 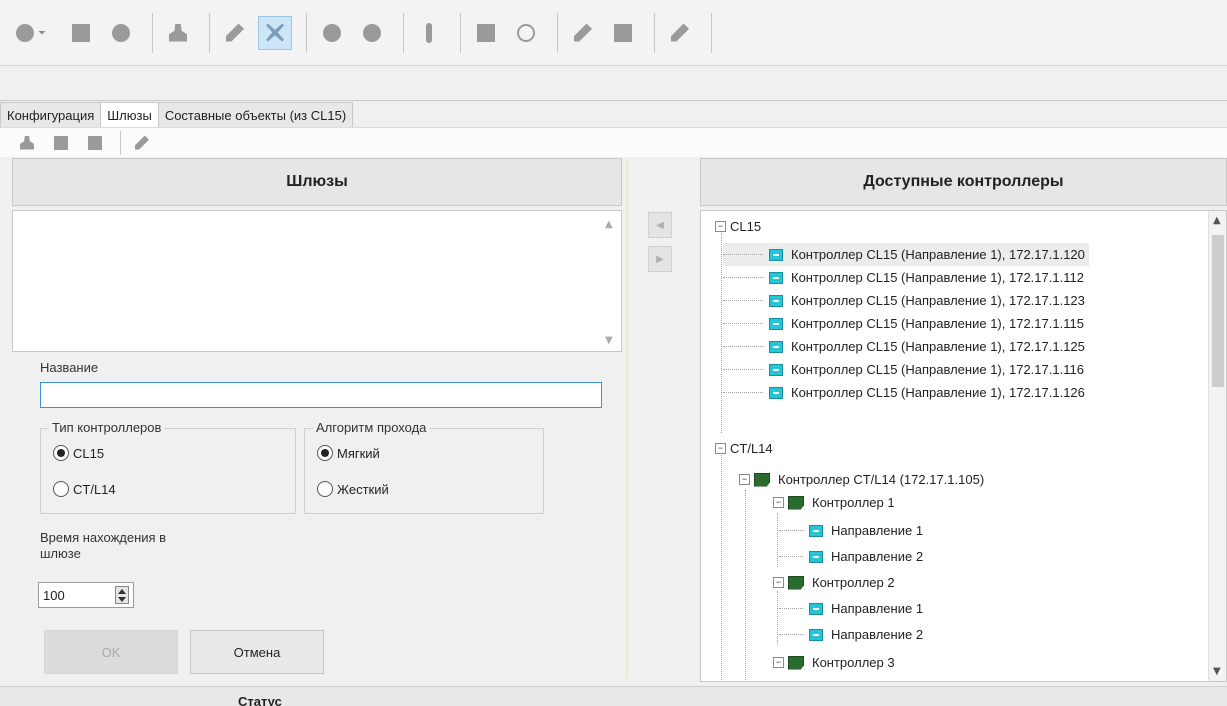 I want to click on tag-icon, so click(x=121, y=32).